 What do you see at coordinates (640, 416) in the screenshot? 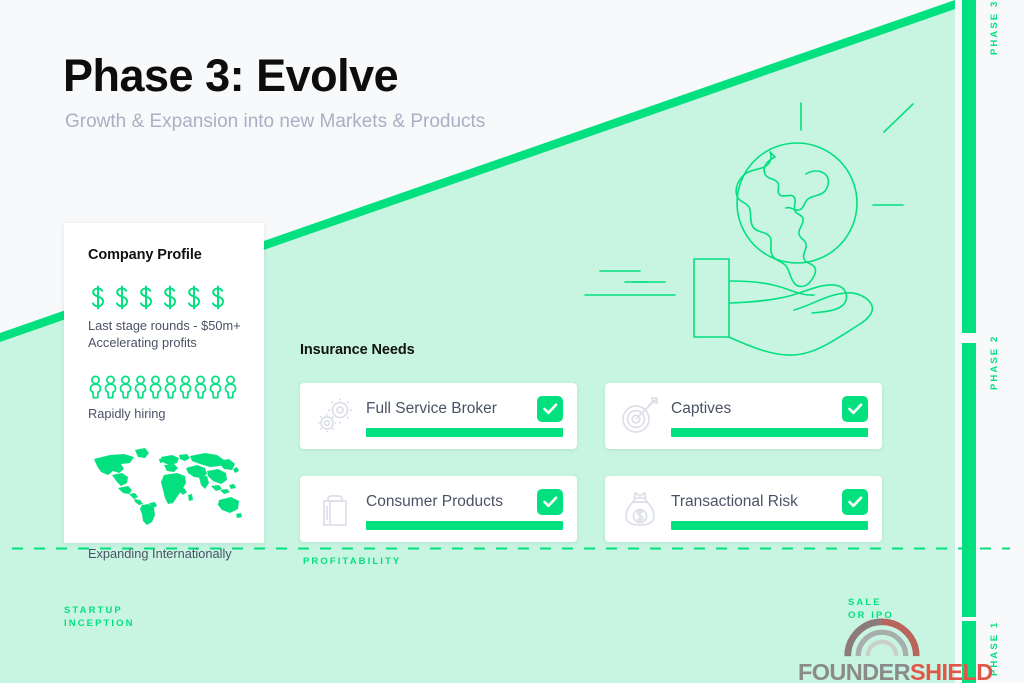
I see `target-arrow-icon` at bounding box center [640, 416].